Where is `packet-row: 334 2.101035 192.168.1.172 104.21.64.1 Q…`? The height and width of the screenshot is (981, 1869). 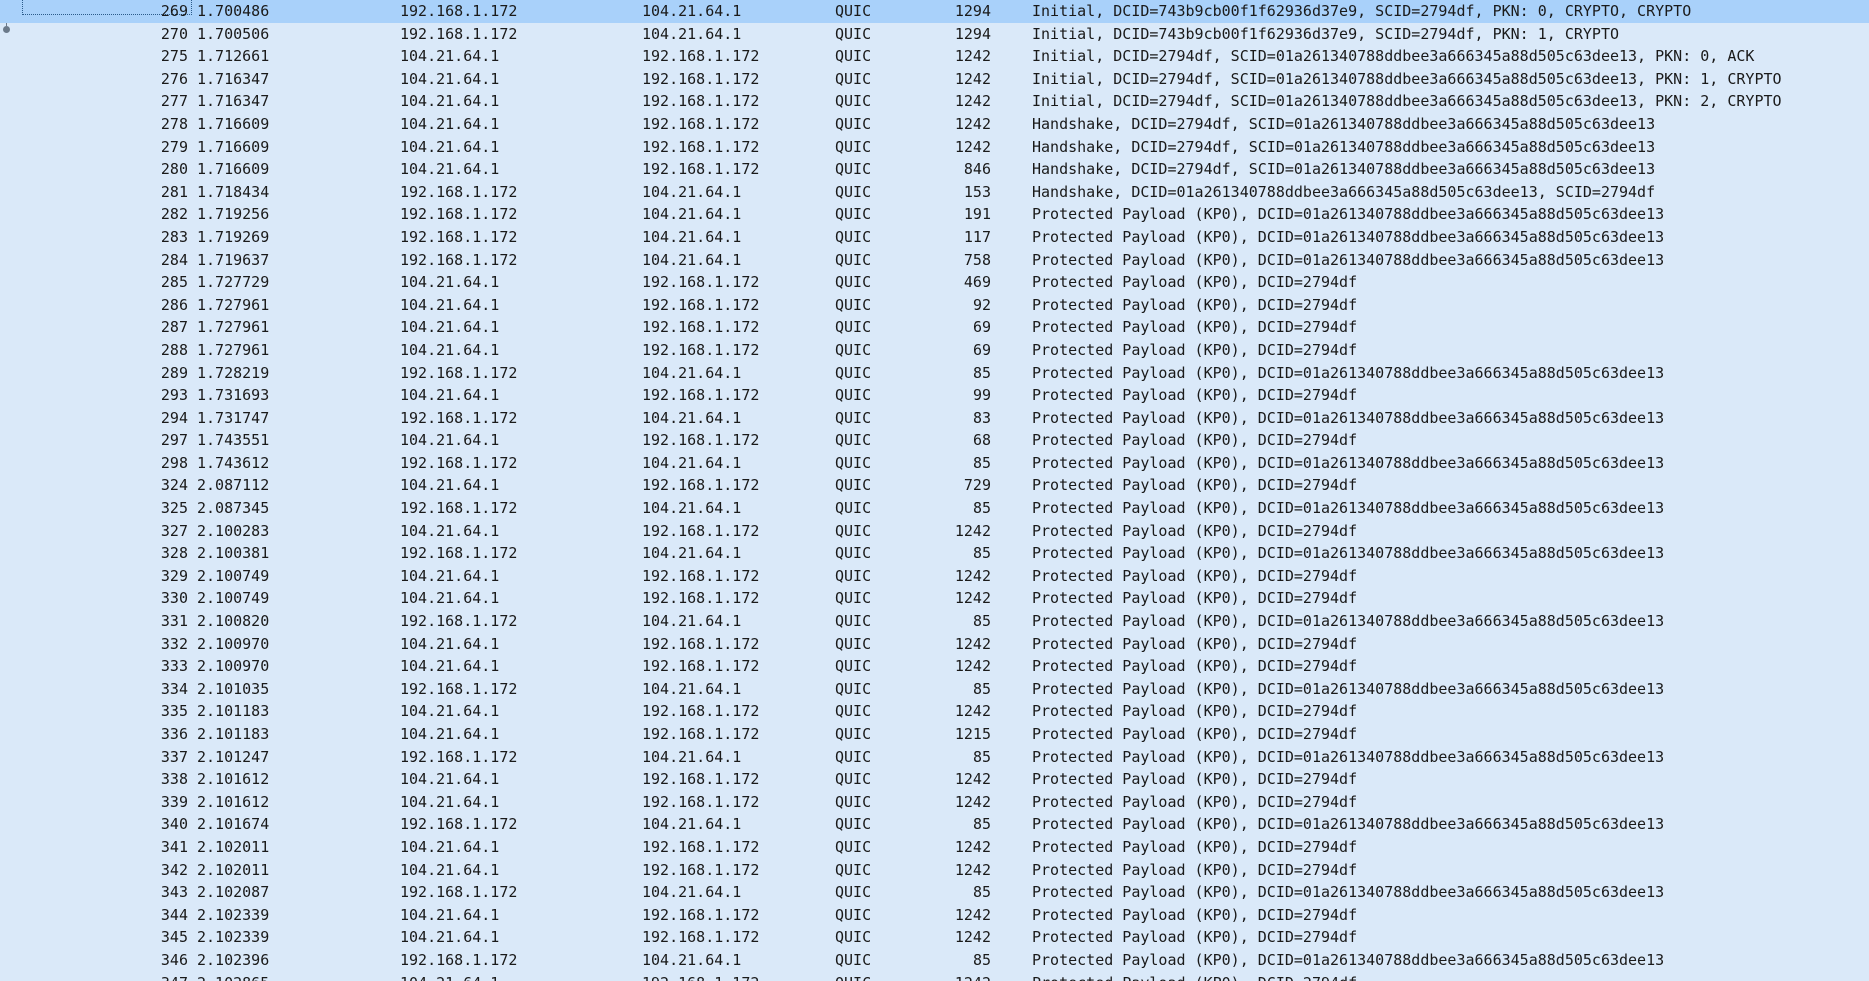
packet-row: 334 2.101035 192.168.1.172 104.21.64.1 Q… is located at coordinates (934, 689).